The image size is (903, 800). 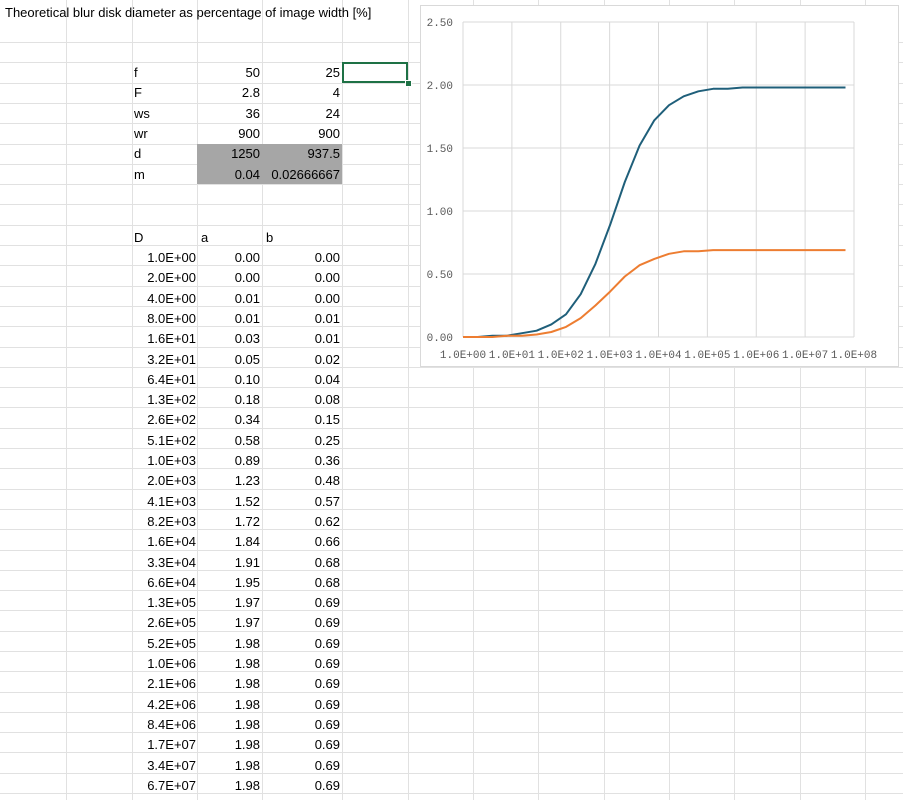 I want to click on cell-d: 1.7E+07, so click(x=164, y=745).